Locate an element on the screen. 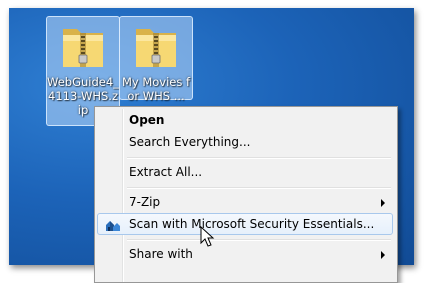  mouse-cursor-icon is located at coordinates (207, 236).